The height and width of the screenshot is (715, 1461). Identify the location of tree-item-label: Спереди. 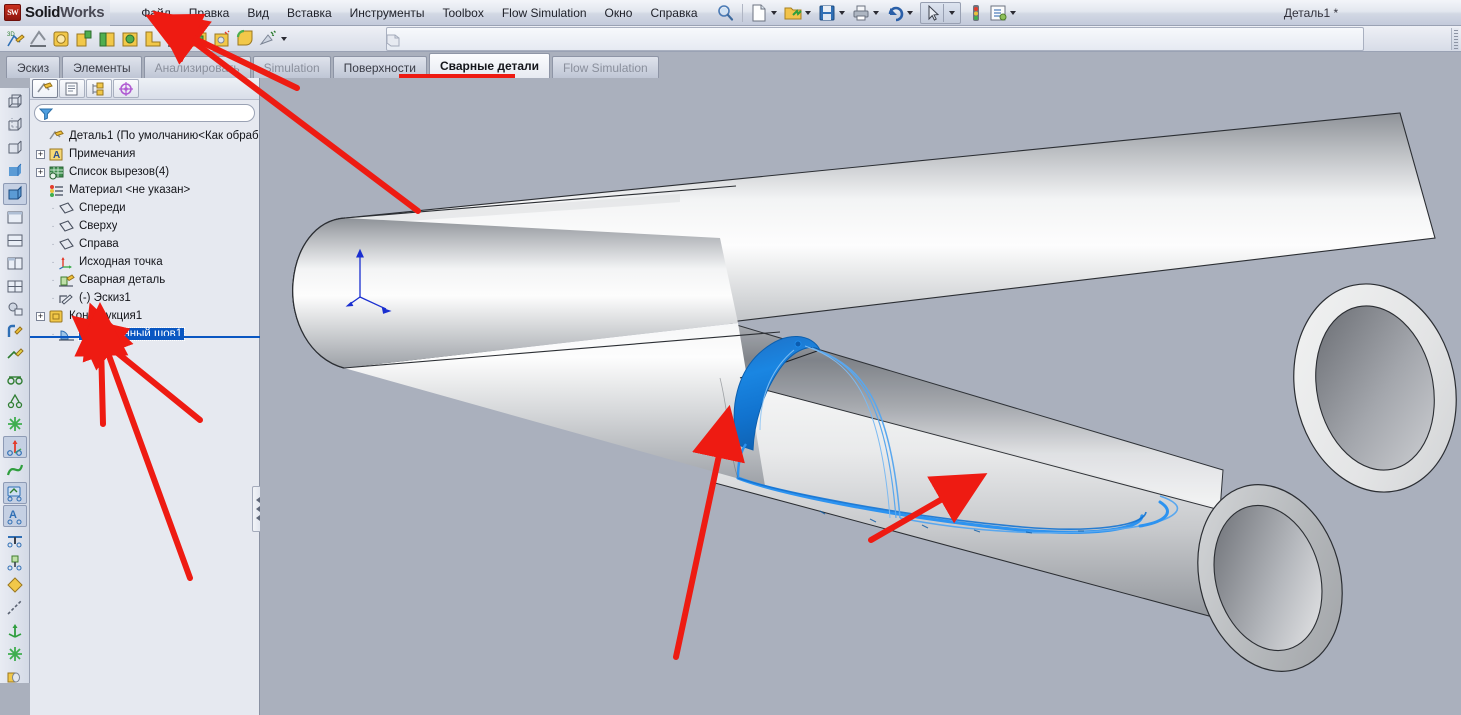
(102, 208).